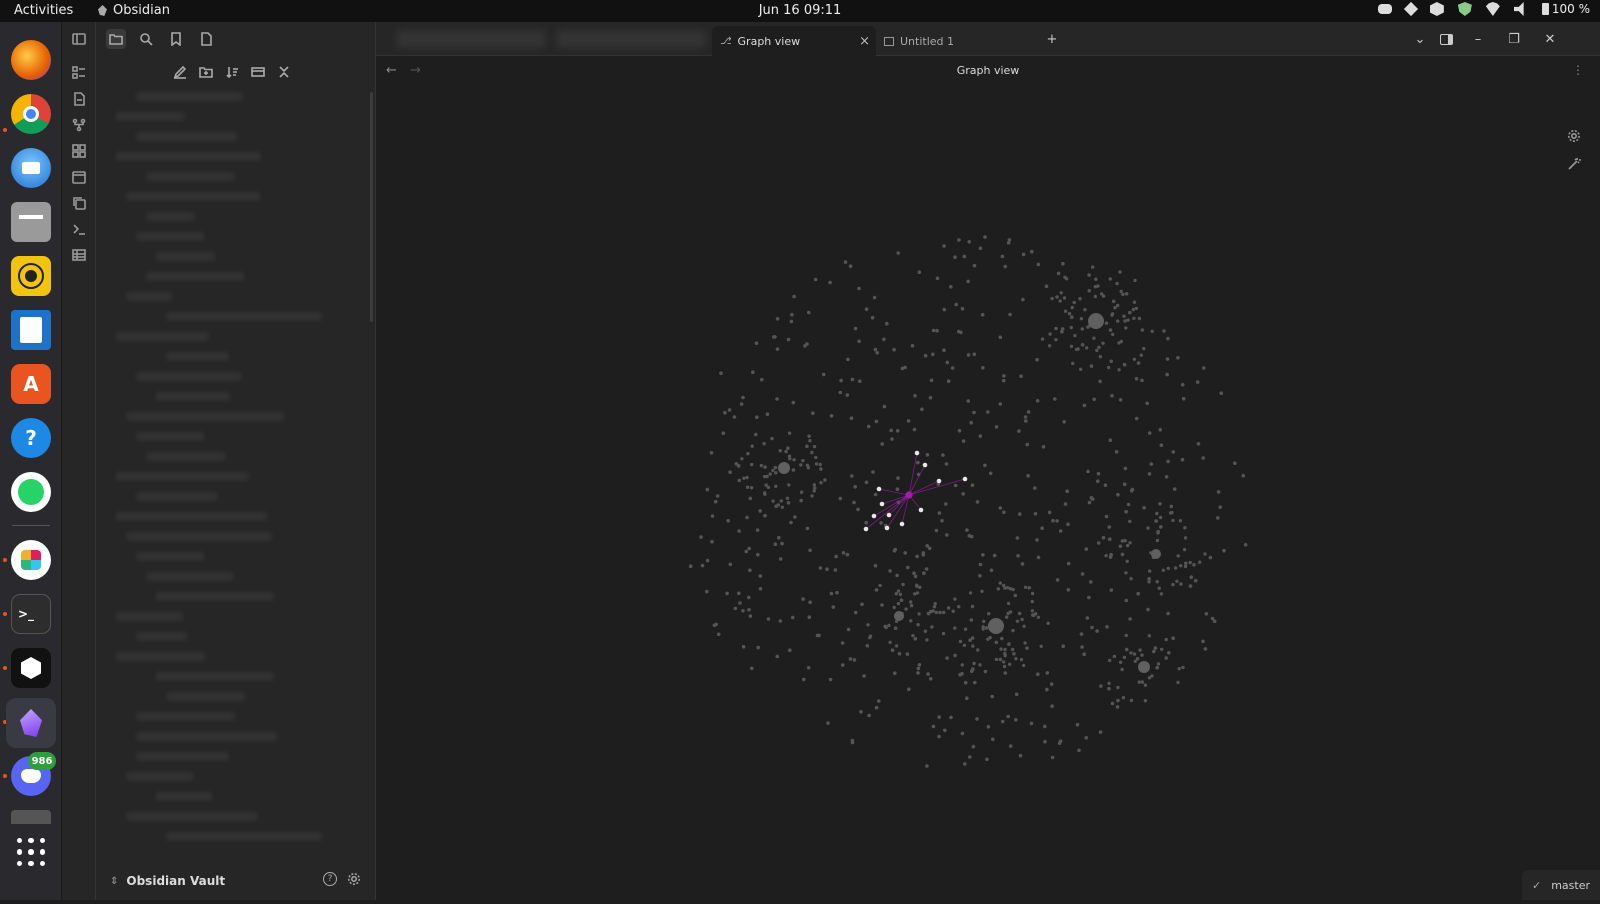 The height and width of the screenshot is (904, 1600). Describe the element at coordinates (1521, 9) in the screenshot. I see `volume-icon` at that location.